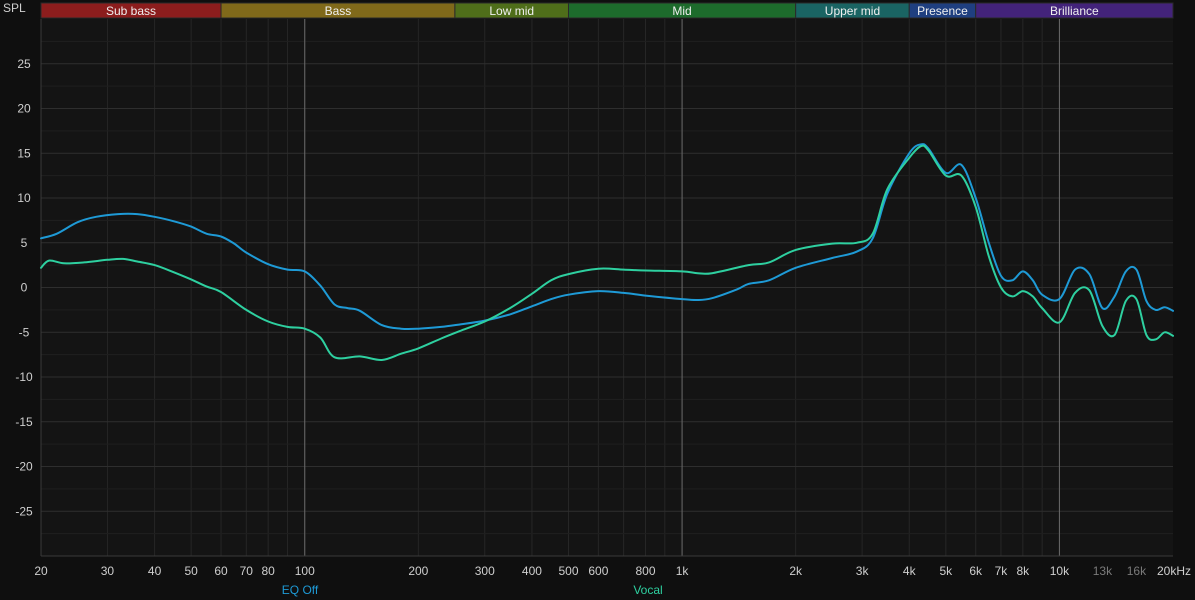 The image size is (1195, 600). What do you see at coordinates (647, 590) in the screenshot?
I see `legend-item-vocal: Vocal` at bounding box center [647, 590].